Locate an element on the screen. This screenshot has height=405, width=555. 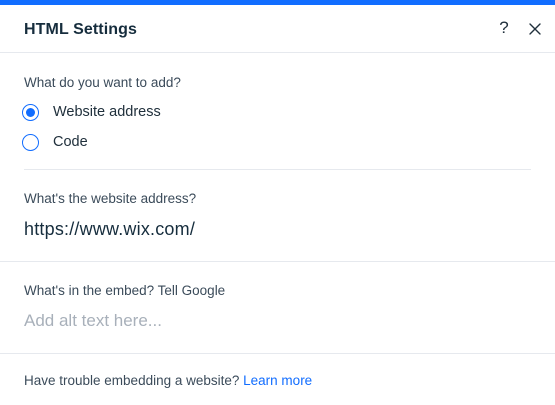
radio-button-unselected is located at coordinates (30, 142).